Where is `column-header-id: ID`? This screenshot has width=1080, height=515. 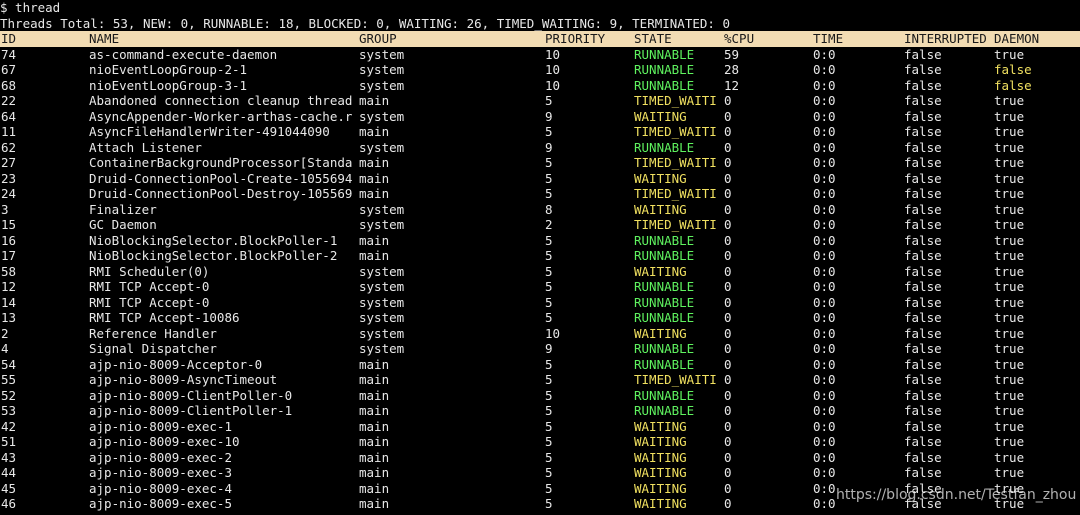 column-header-id: ID is located at coordinates (9, 38).